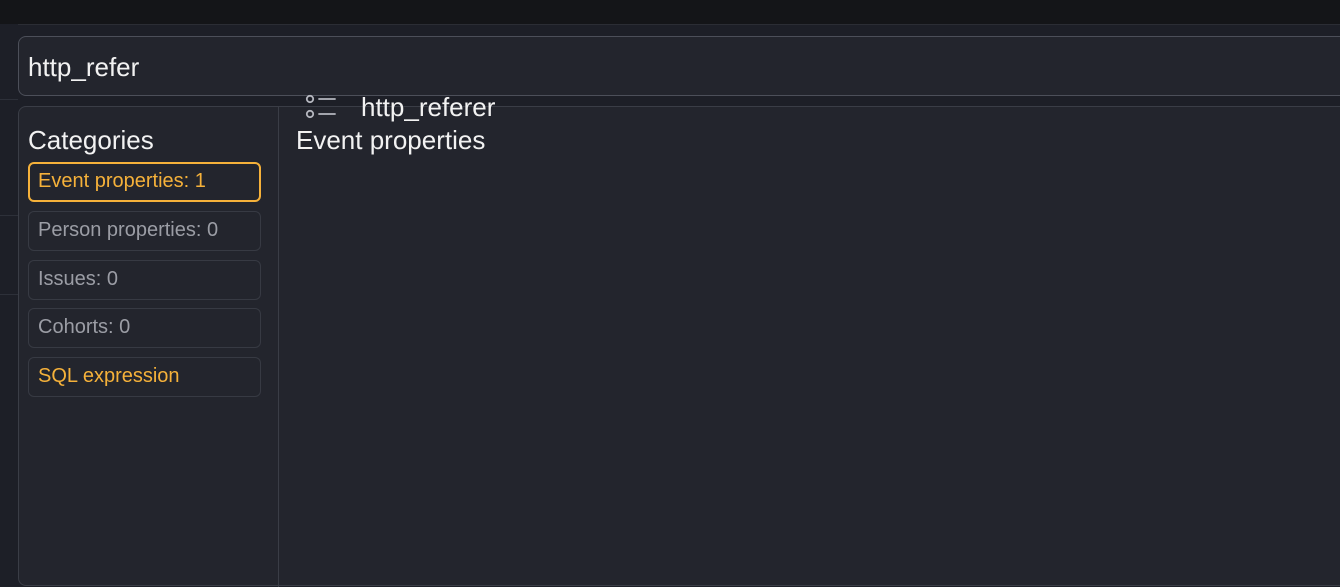 The image size is (1340, 587). I want to click on top-bar, so click(670, 12).